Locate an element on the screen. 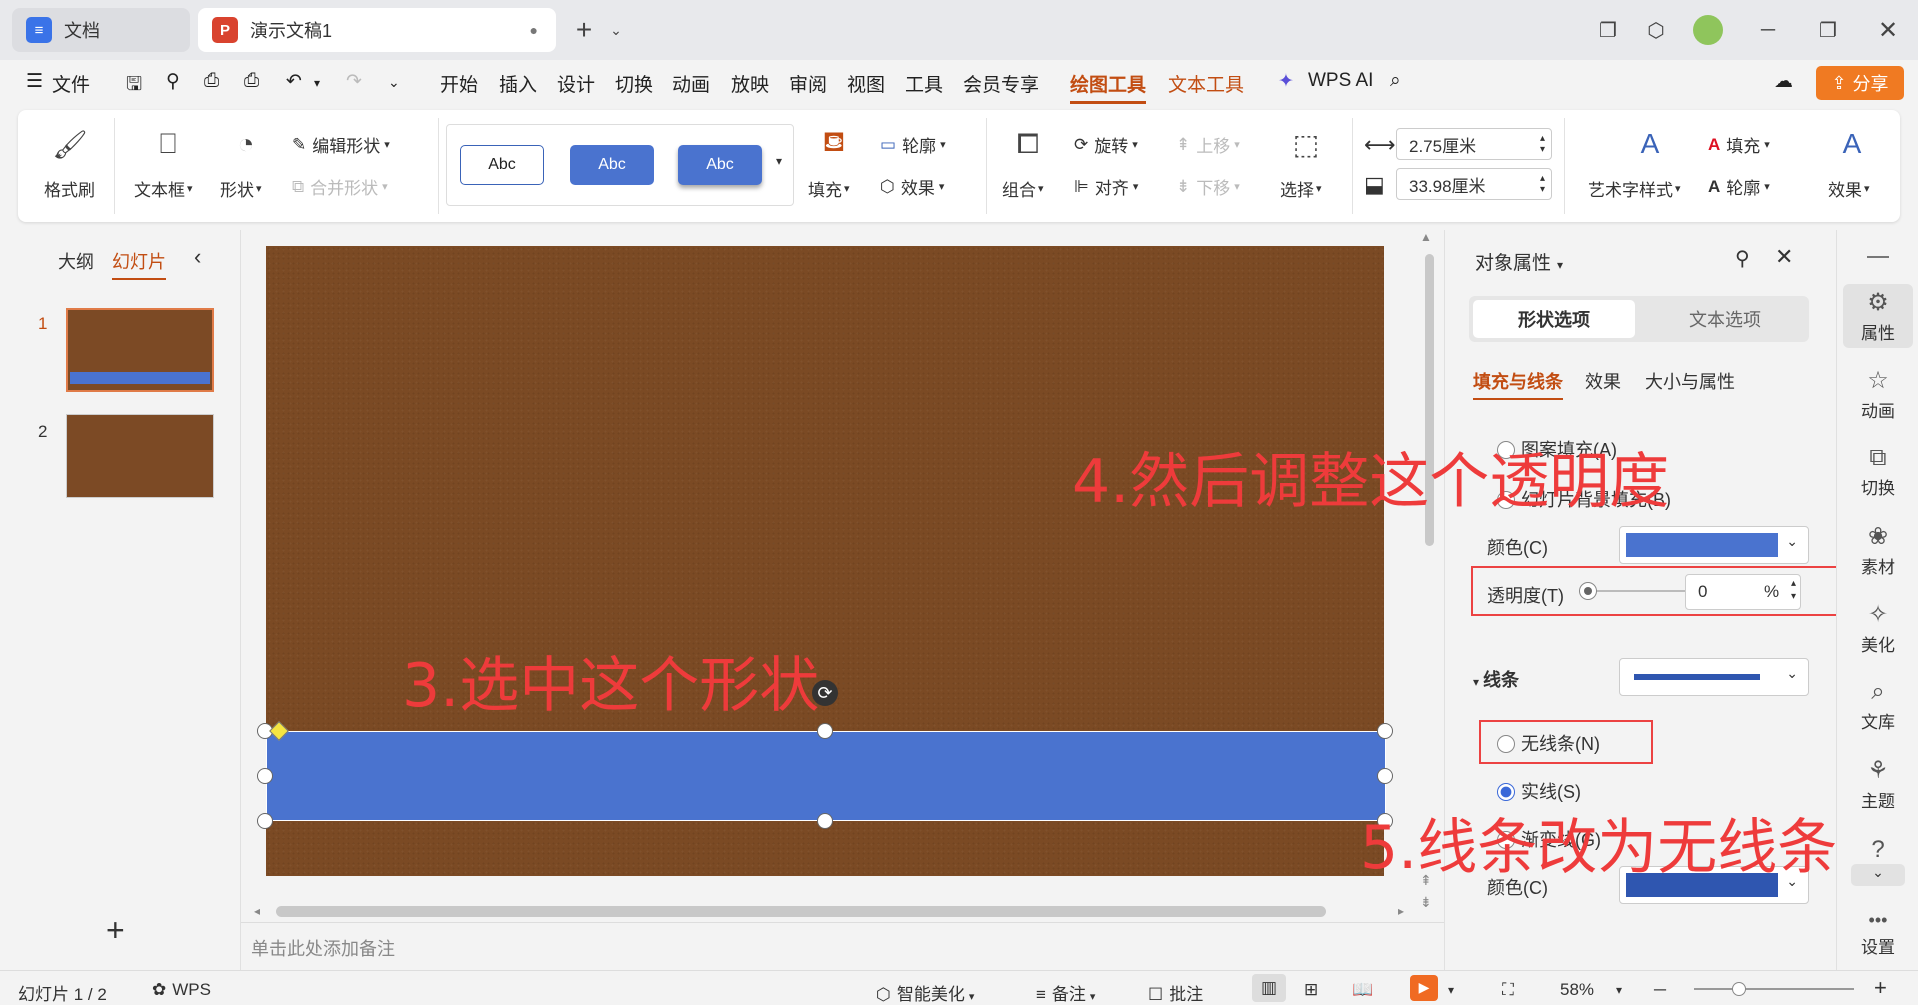  share-button: ⇪ 分享 is located at coordinates (1860, 83).